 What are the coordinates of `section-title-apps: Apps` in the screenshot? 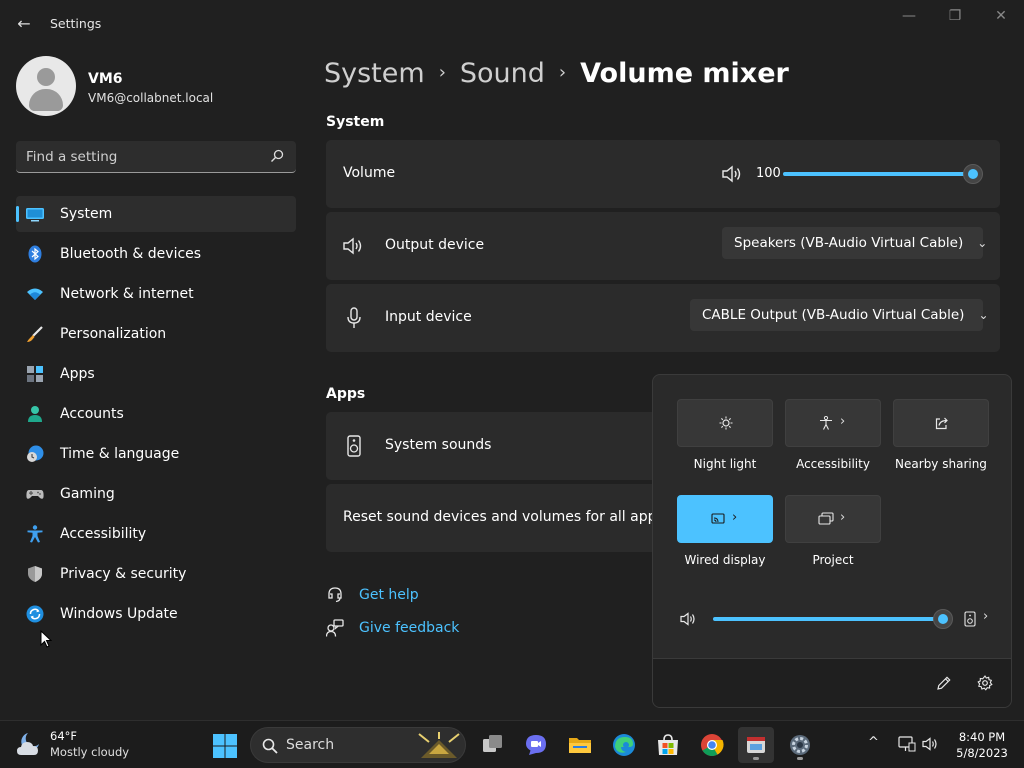 It's located at (346, 394).